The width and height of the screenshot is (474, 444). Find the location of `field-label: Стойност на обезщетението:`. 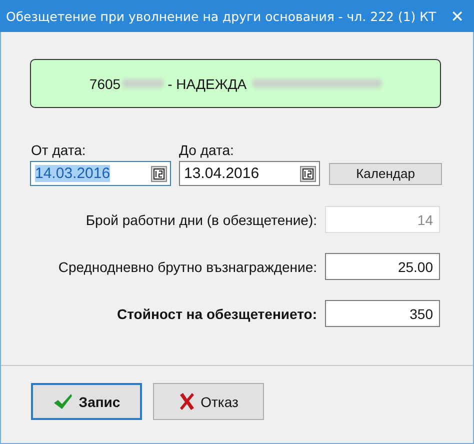

field-label: Стойност на обезщетението: is located at coordinates (217, 314).